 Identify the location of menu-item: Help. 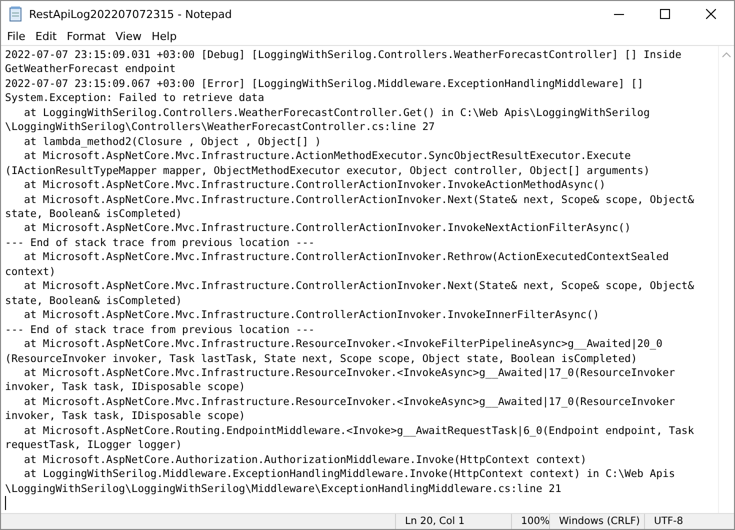
(164, 36).